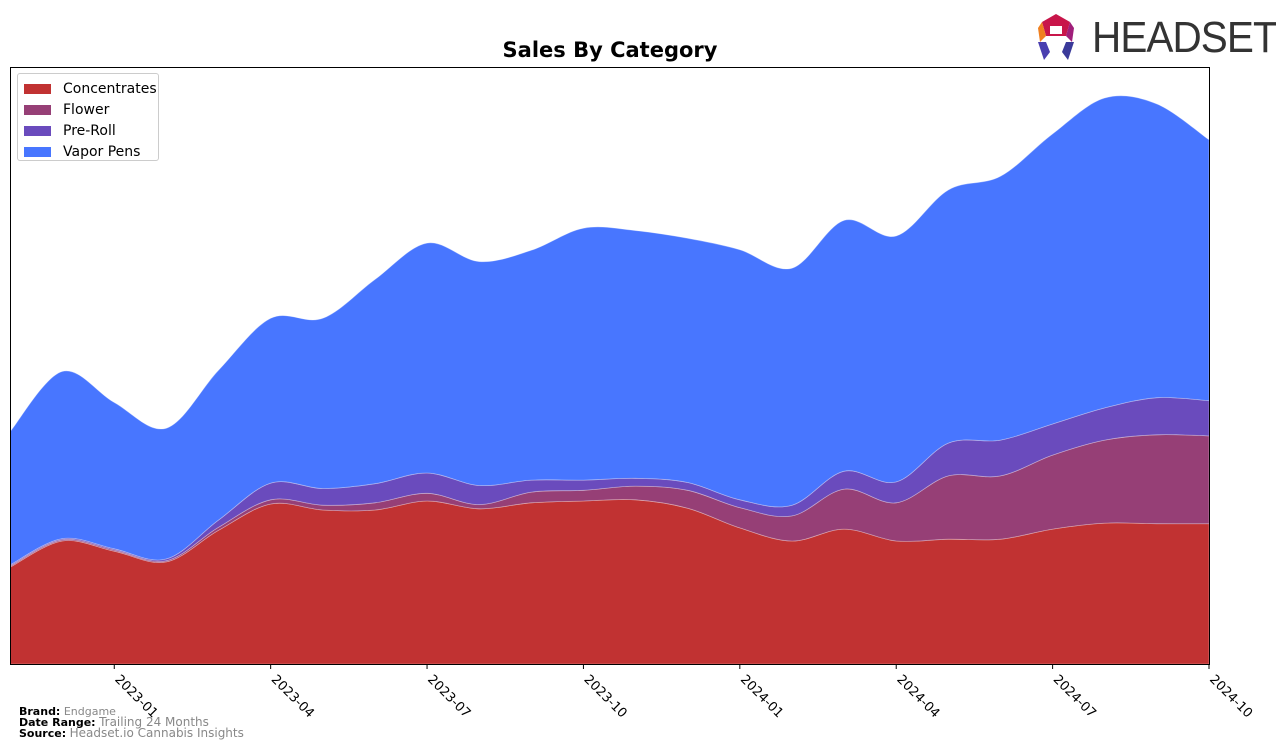 This screenshot has width=1276, height=748. I want to click on x-tick-label: 2023-07, so click(448, 696).